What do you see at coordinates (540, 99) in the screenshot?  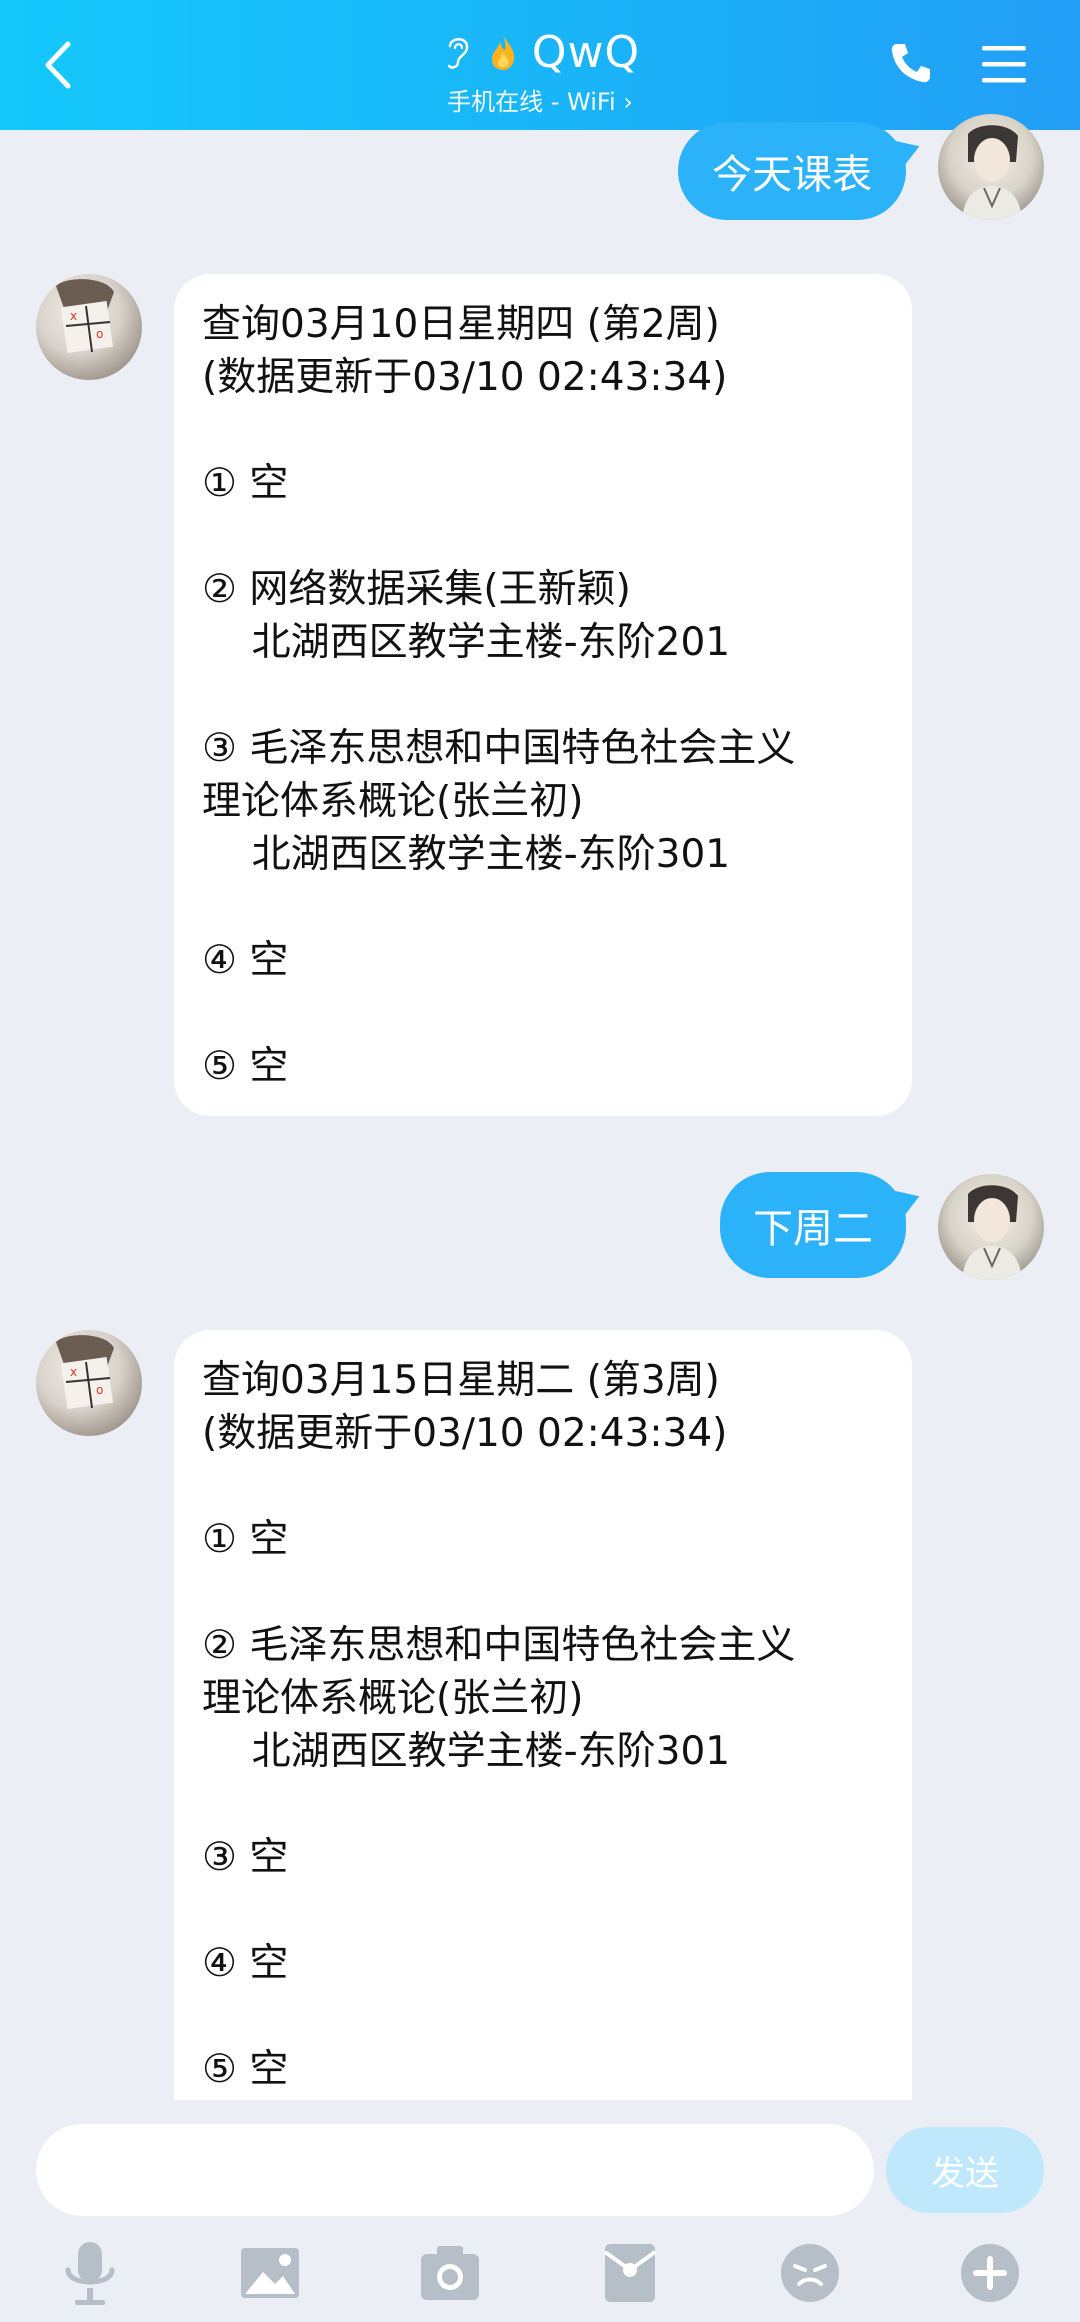 I see `online-status: 手机在线 - WiFi ›` at bounding box center [540, 99].